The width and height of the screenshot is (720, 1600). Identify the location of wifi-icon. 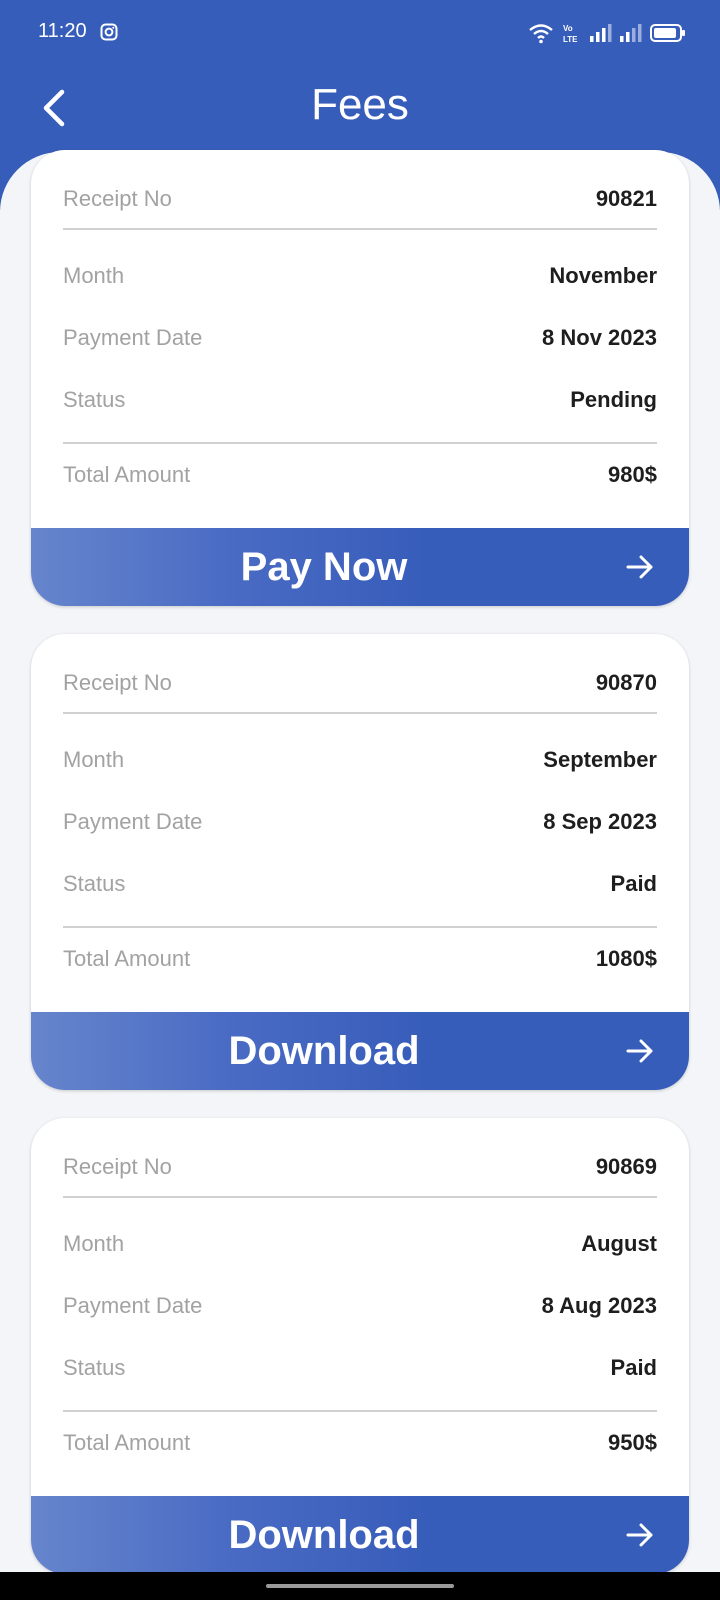
(541, 34).